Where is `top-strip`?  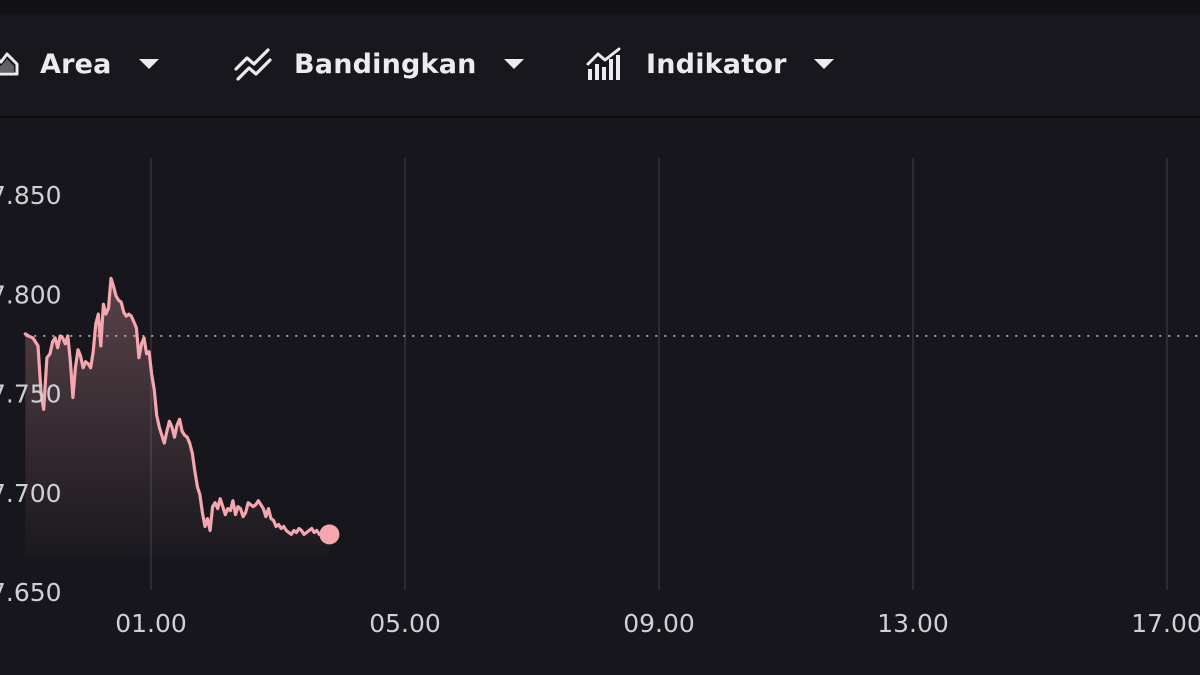
top-strip is located at coordinates (600, 7).